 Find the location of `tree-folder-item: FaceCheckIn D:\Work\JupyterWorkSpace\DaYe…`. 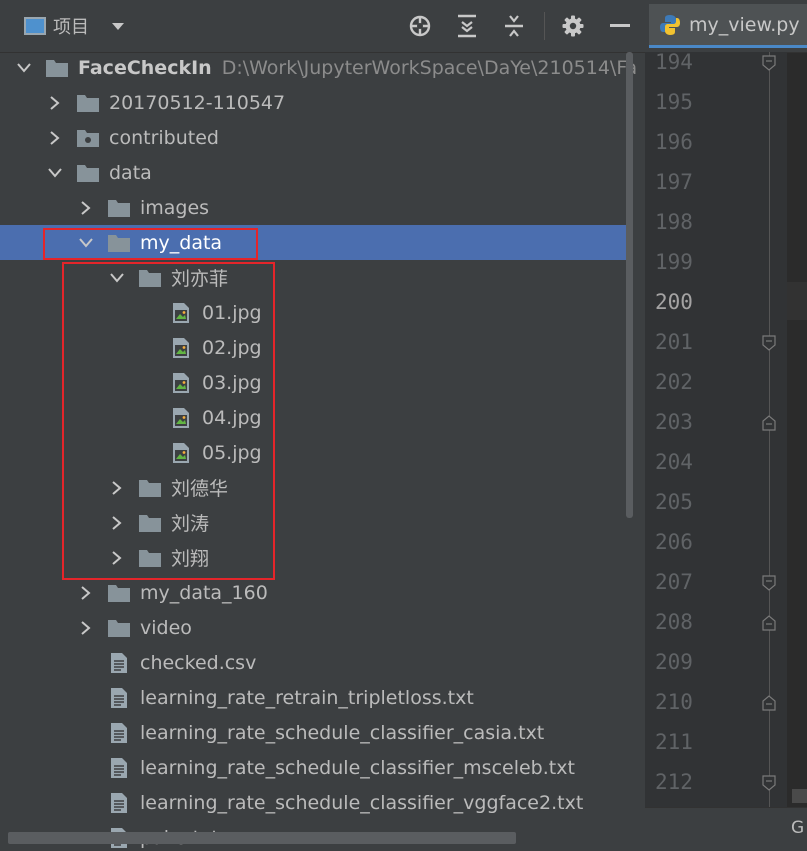

tree-folder-item: FaceCheckIn D:\Work\JupyterWorkSpace\DaYe… is located at coordinates (318, 67).